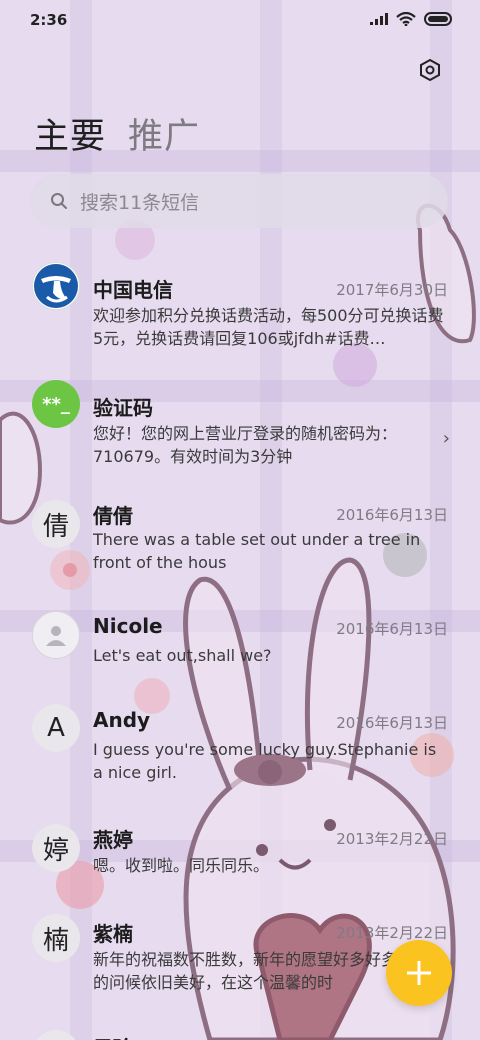 This screenshot has width=480, height=1040. Describe the element at coordinates (56, 1035) in the screenshot. I see `avatar` at that location.